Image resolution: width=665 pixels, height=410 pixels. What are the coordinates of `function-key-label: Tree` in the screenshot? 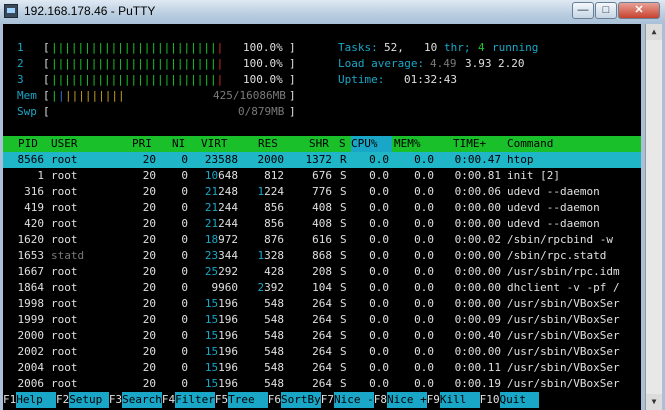 It's located at (248, 400).